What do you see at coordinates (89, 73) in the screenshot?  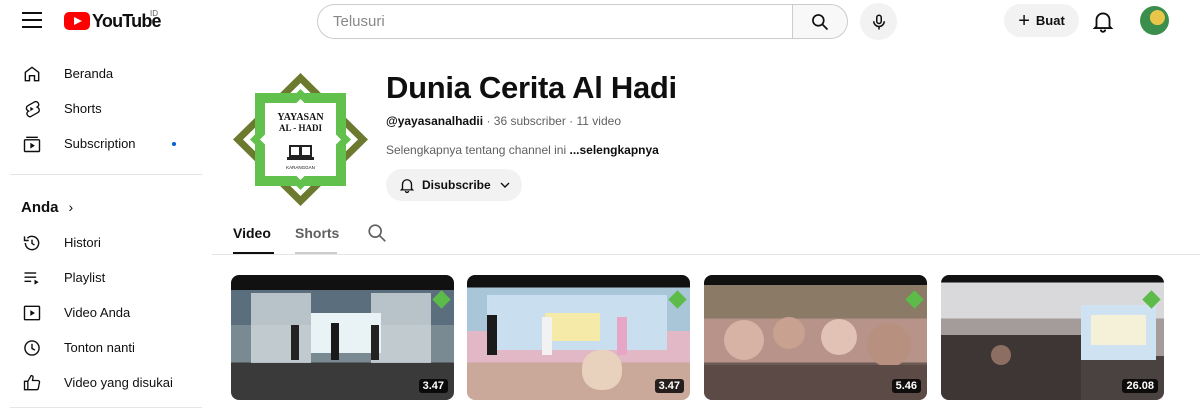 I see `sidebar-item-label: Beranda` at bounding box center [89, 73].